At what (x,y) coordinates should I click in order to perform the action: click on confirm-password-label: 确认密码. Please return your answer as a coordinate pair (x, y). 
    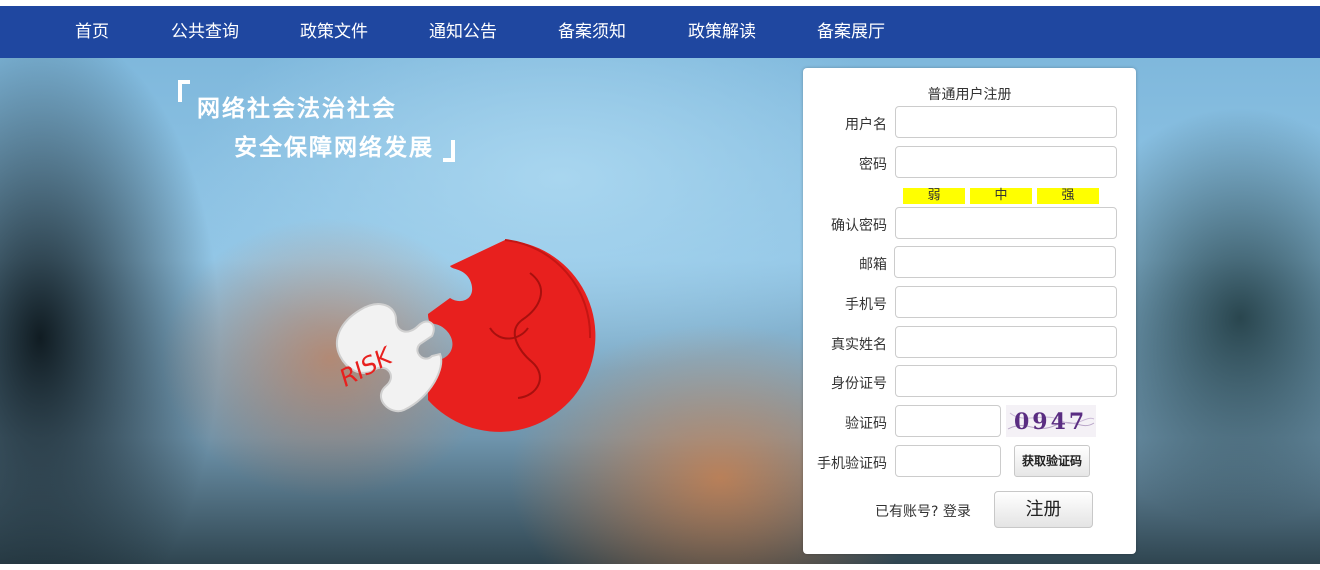
    Looking at the image, I should click on (859, 226).